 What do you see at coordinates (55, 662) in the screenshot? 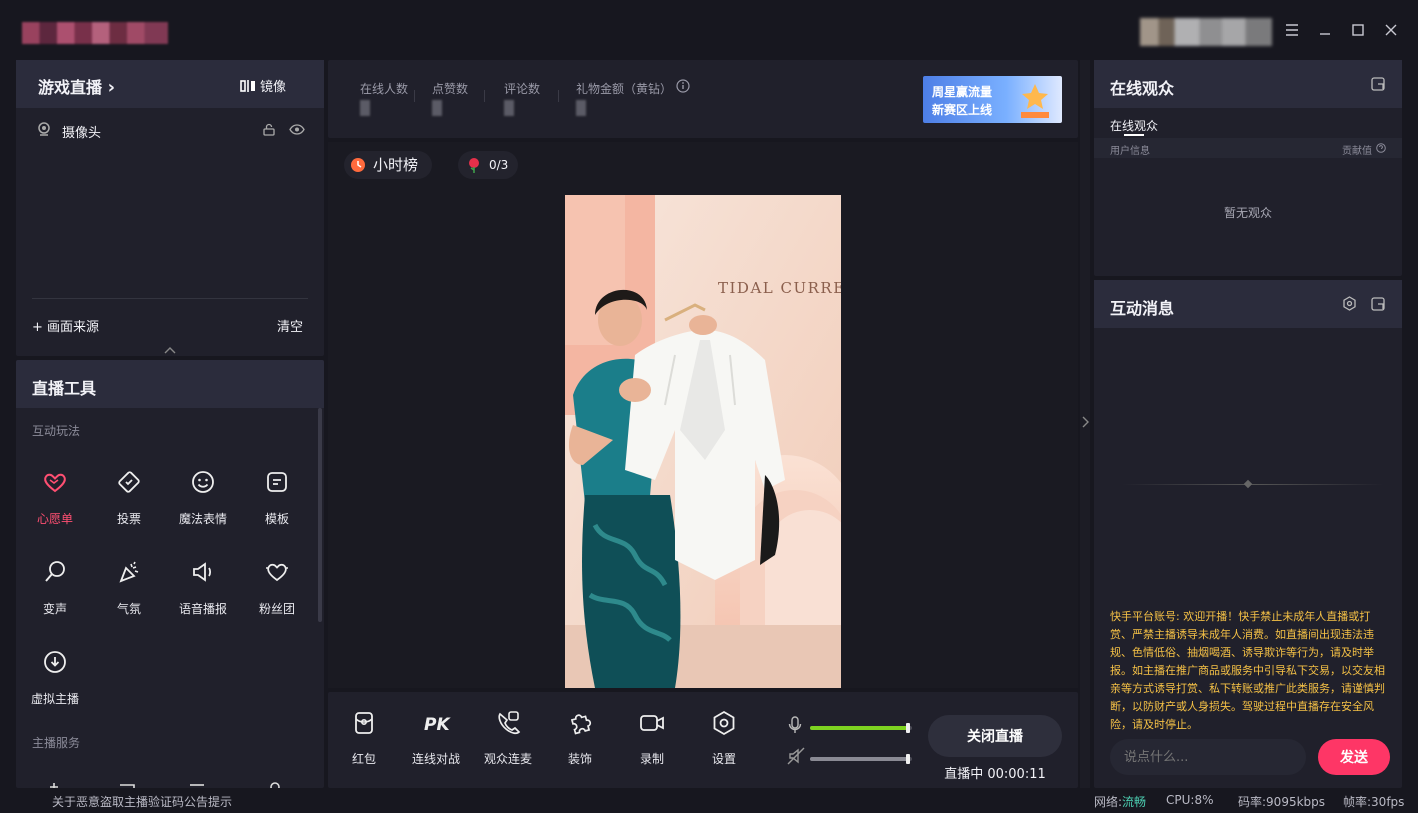
I see `download-circle-icon` at bounding box center [55, 662].